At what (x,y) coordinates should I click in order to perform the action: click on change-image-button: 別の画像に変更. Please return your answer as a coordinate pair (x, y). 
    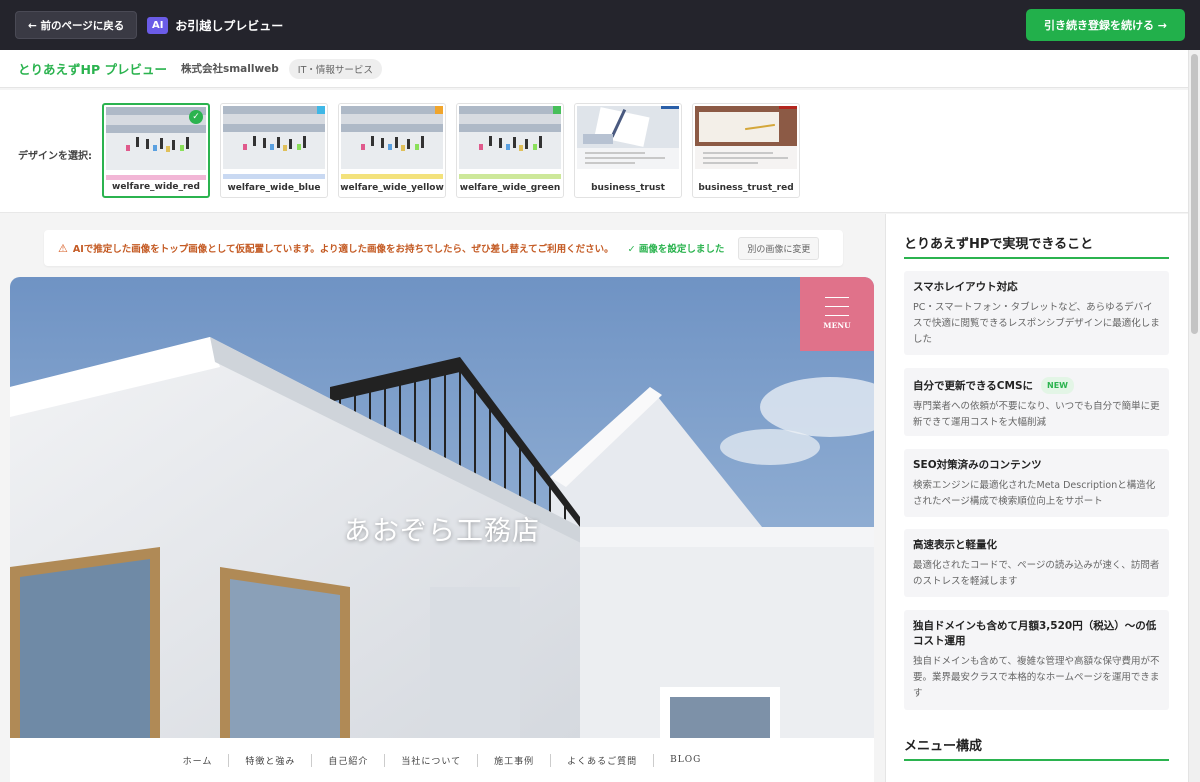
    Looking at the image, I should click on (779, 248).